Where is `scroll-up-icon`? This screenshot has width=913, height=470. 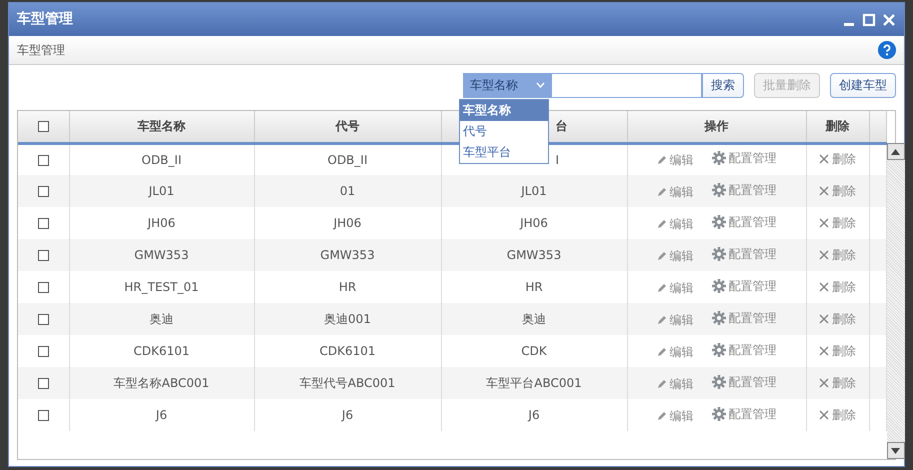 scroll-up-icon is located at coordinates (895, 151).